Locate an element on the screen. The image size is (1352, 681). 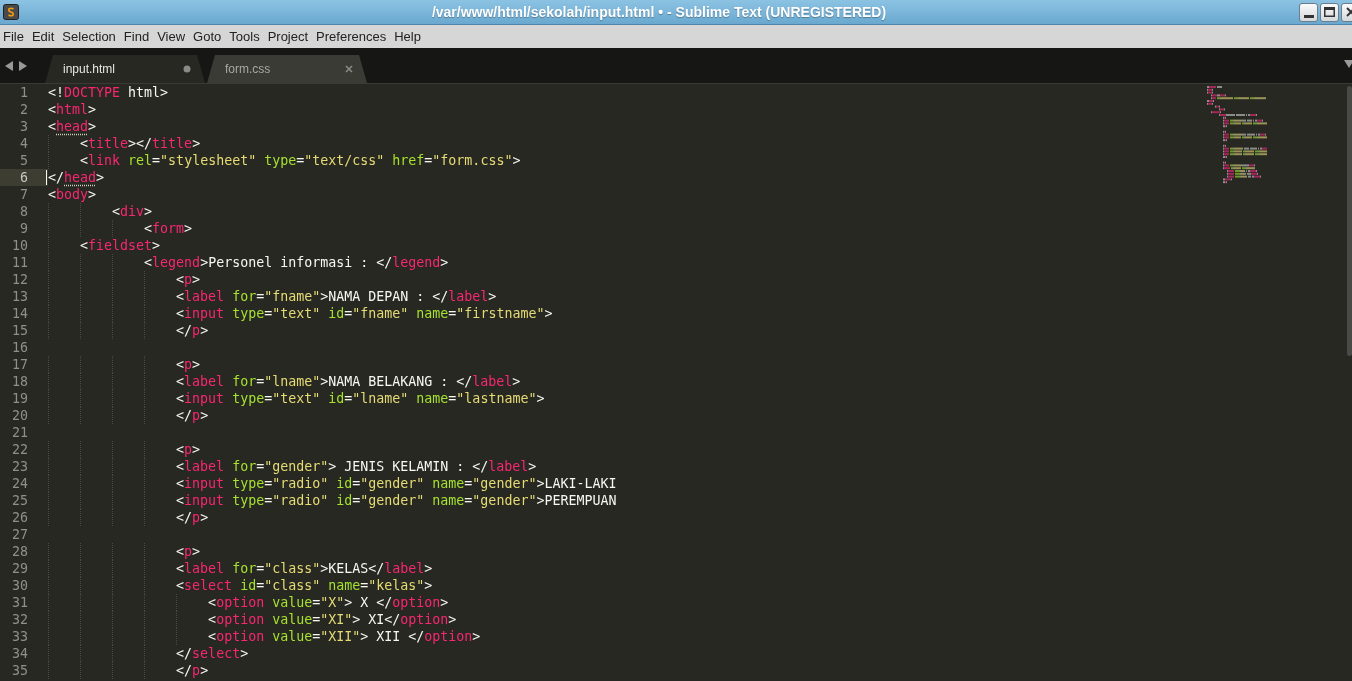
line-number: 30 is located at coordinates (20, 585).